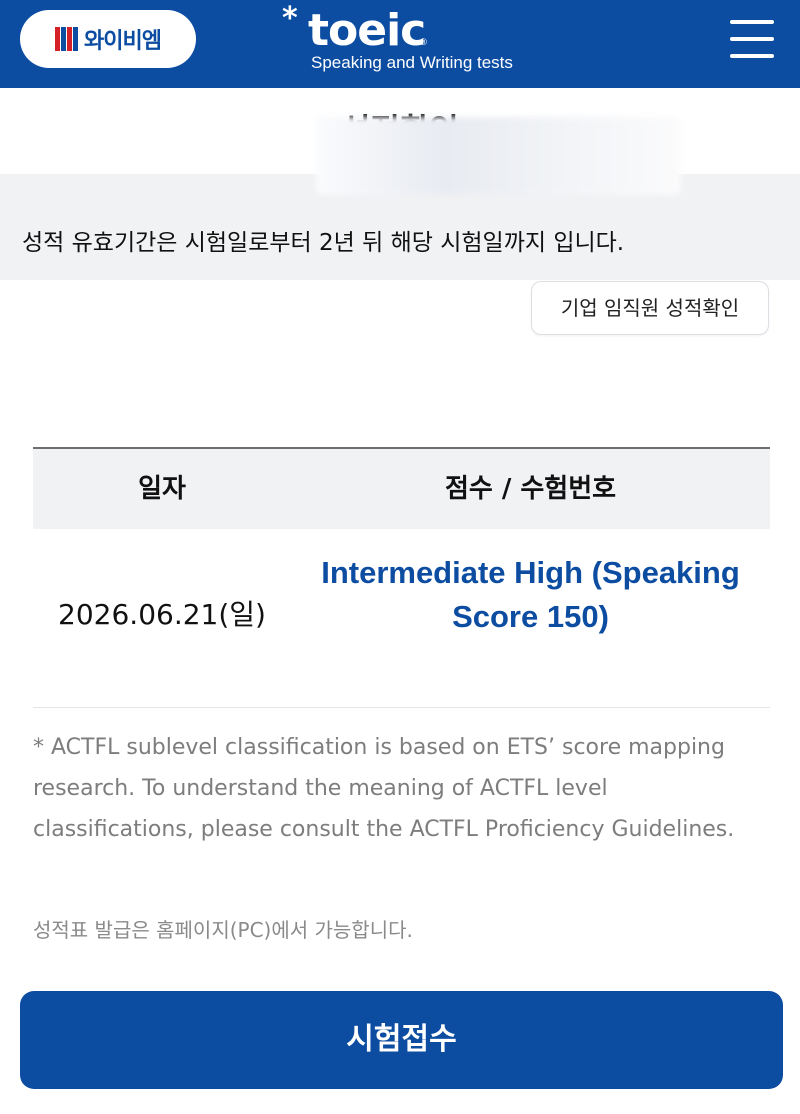 This screenshot has width=800, height=1114. What do you see at coordinates (401, 1040) in the screenshot?
I see `test-registration-button: 시험접수` at bounding box center [401, 1040].